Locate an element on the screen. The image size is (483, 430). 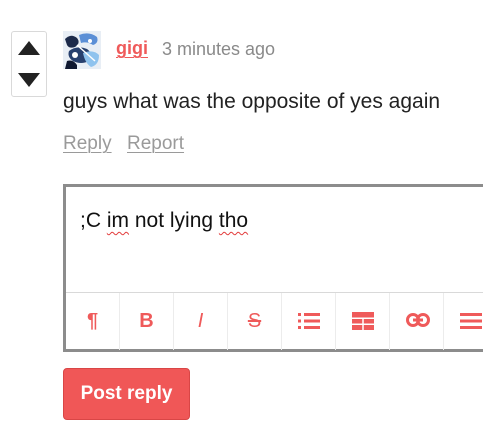
avatar is located at coordinates (82, 50).